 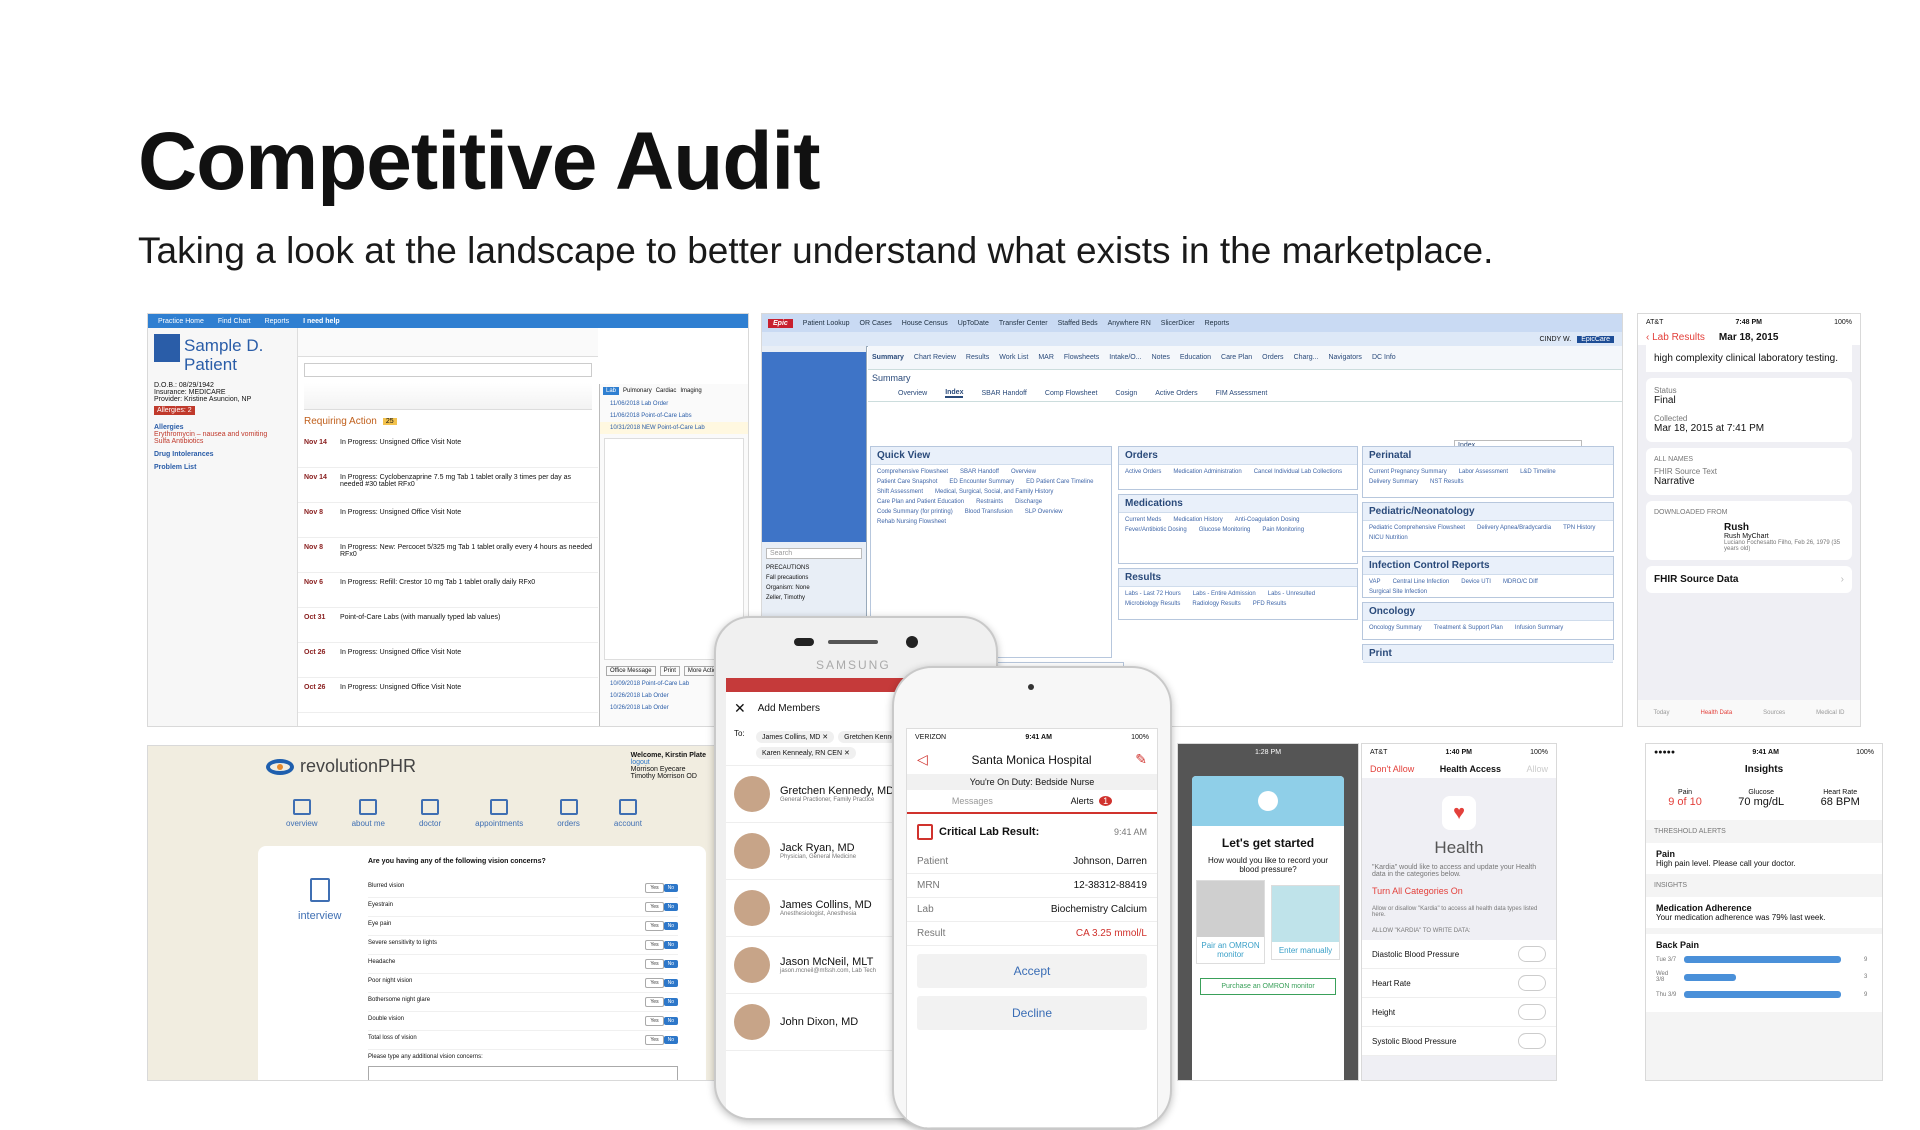 I want to click on epic-panel-link: Infusion Summary, so click(x=1539, y=628).